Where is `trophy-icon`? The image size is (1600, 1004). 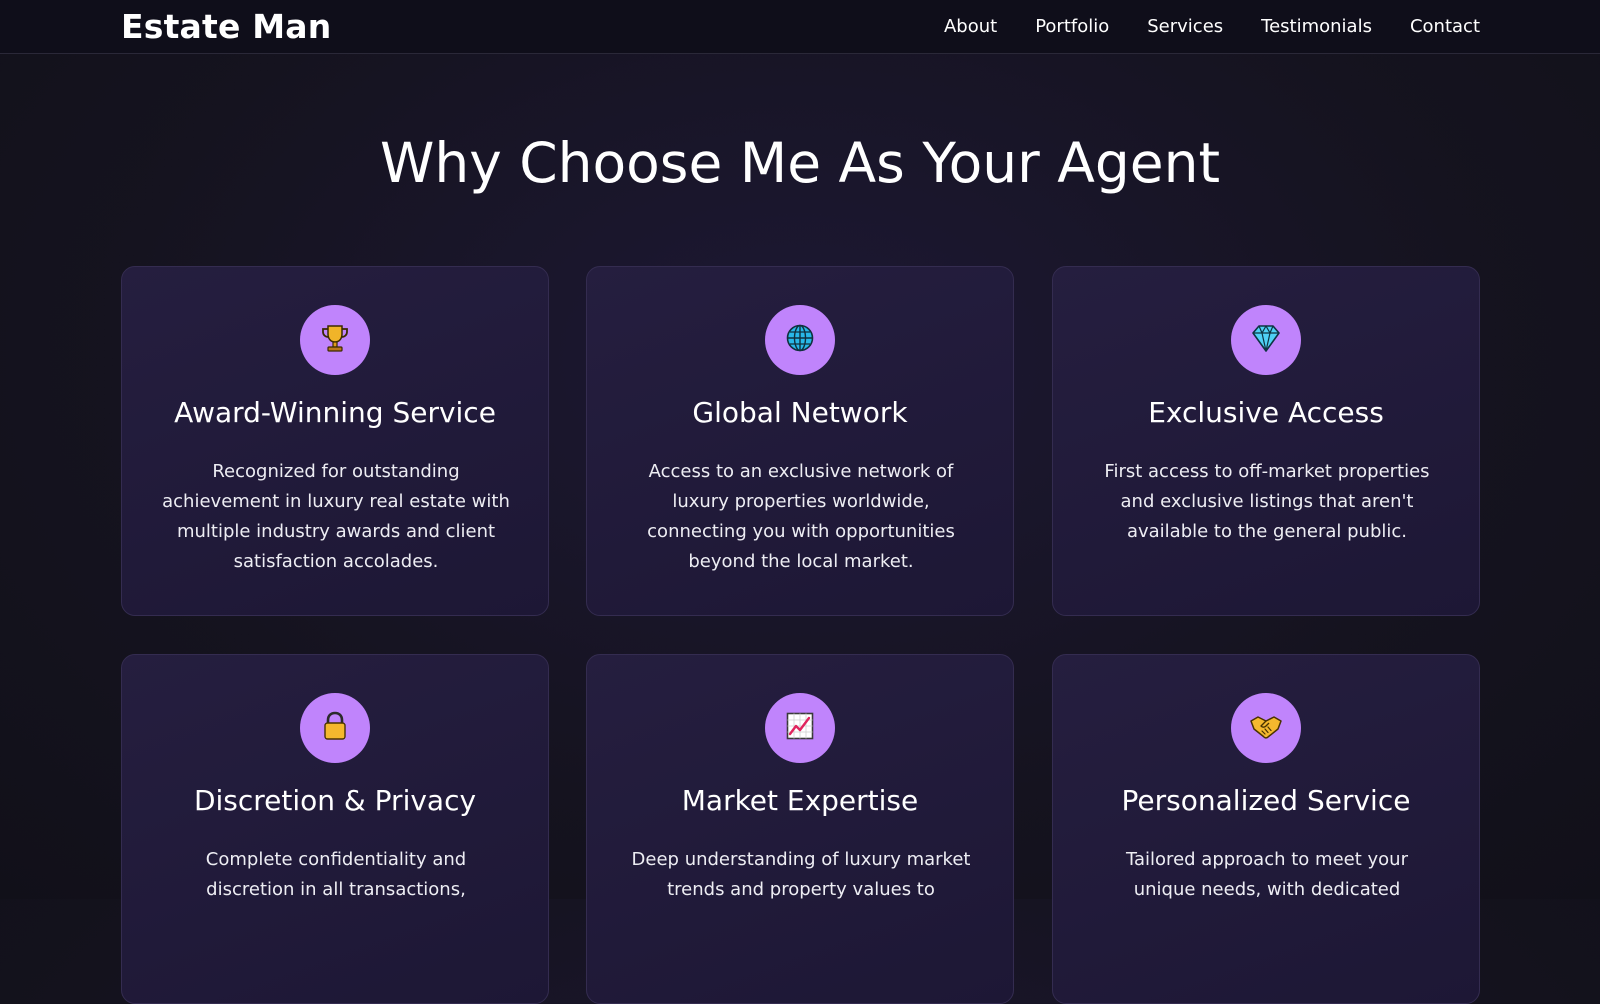 trophy-icon is located at coordinates (335, 340).